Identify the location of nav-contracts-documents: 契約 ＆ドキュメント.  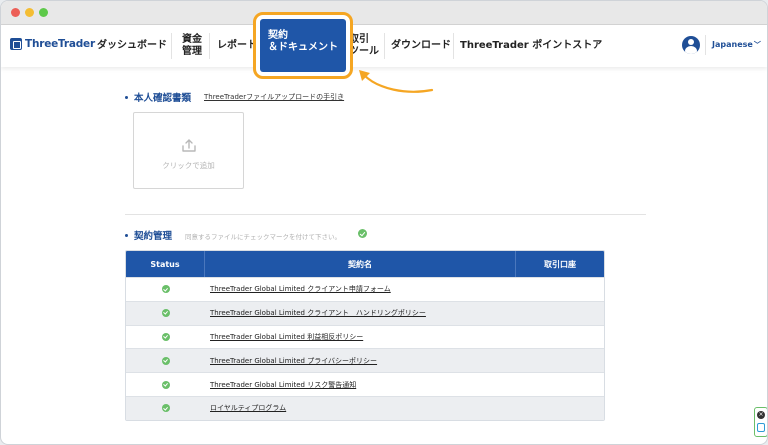
(303, 45).